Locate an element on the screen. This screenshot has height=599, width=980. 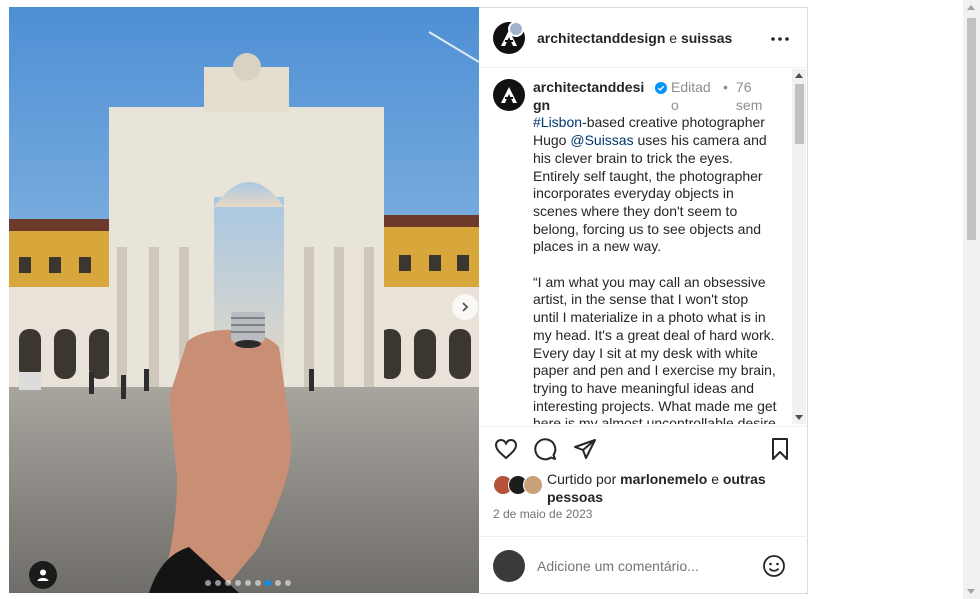
more-options-icon is located at coordinates (780, 39).